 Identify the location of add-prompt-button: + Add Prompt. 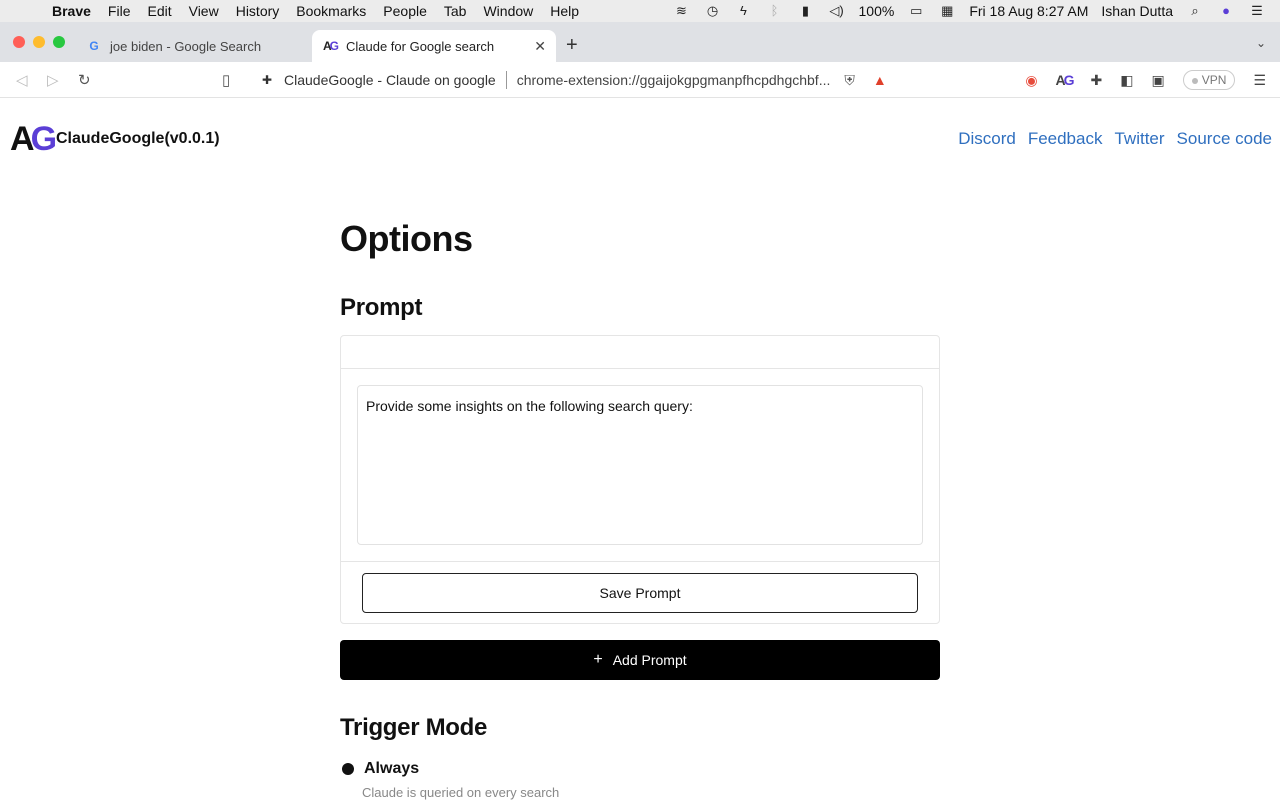
(640, 660).